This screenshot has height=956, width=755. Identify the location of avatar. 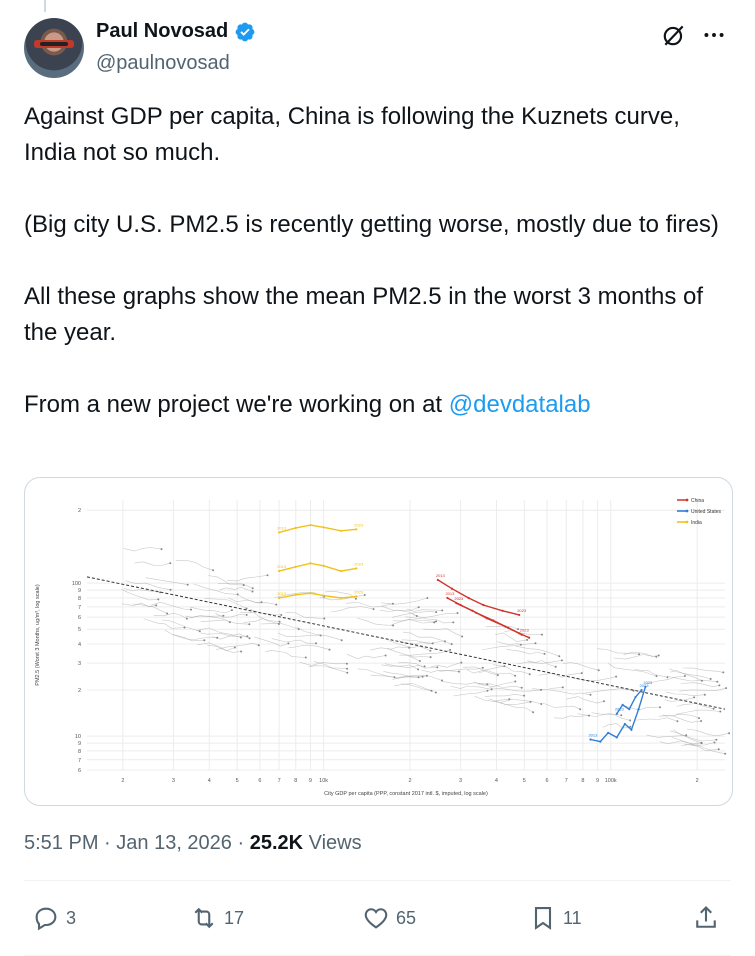
(54, 48).